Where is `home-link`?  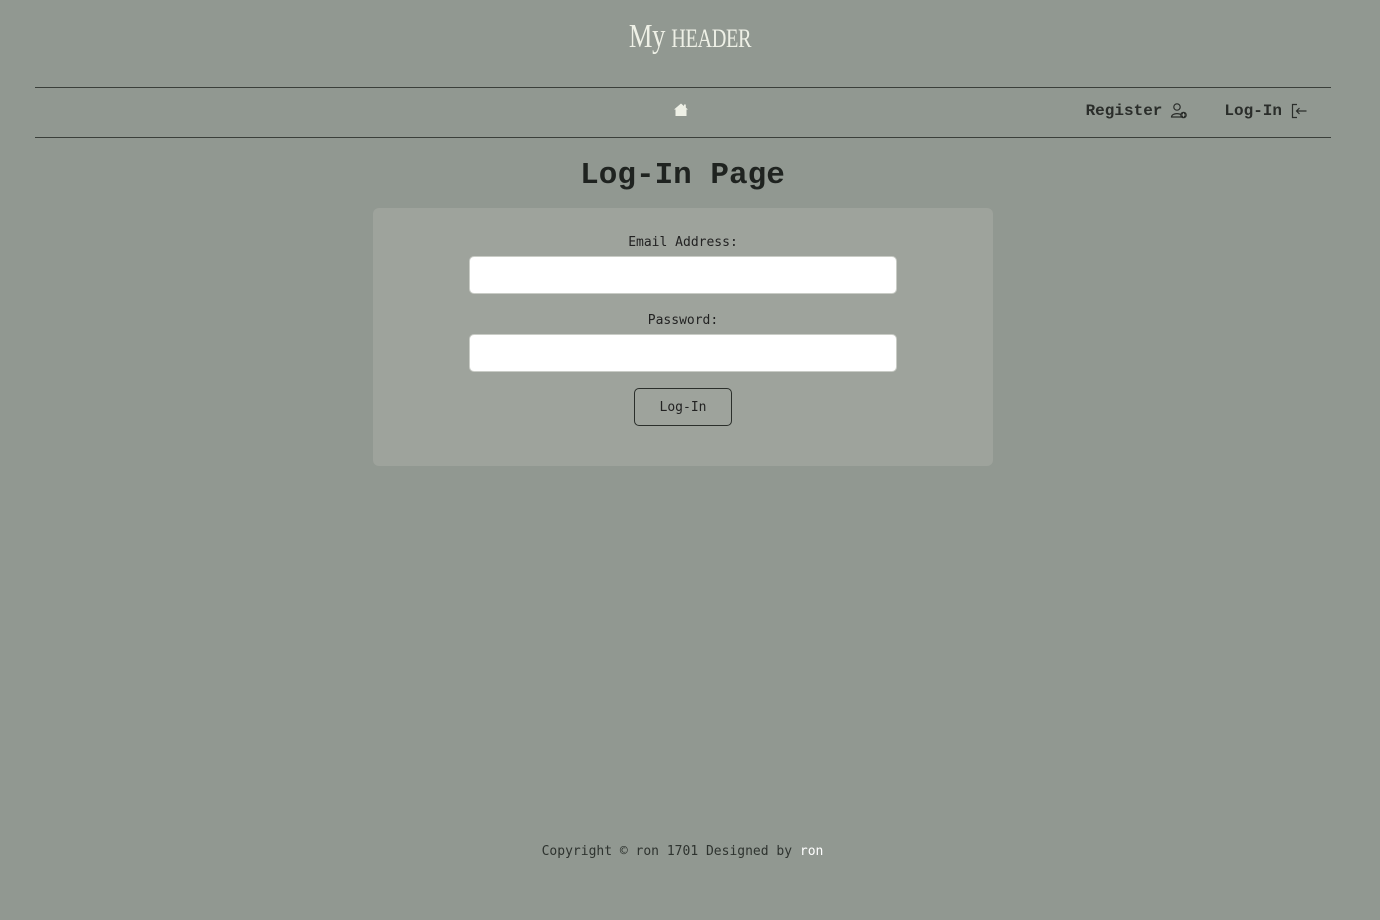
home-link is located at coordinates (682, 111).